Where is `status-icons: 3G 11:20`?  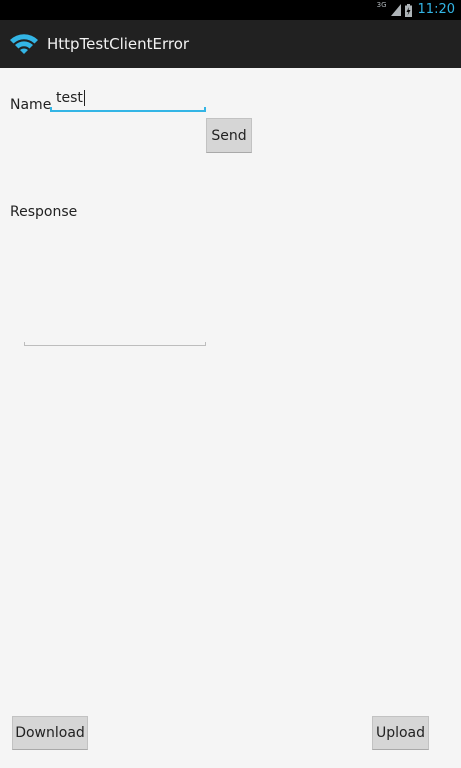 status-icons: 3G 11:20 is located at coordinates (416, 10).